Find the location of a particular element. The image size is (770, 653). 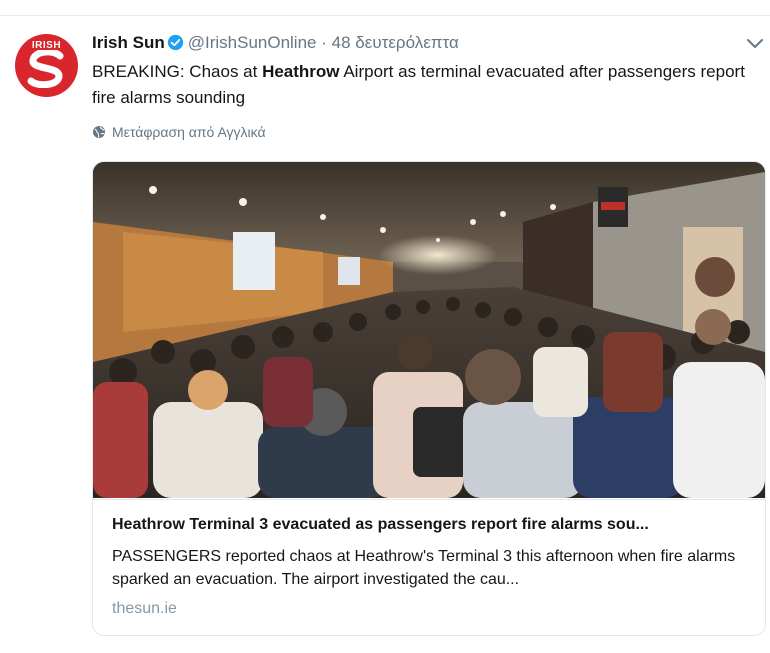

globe-icon is located at coordinates (99, 132).